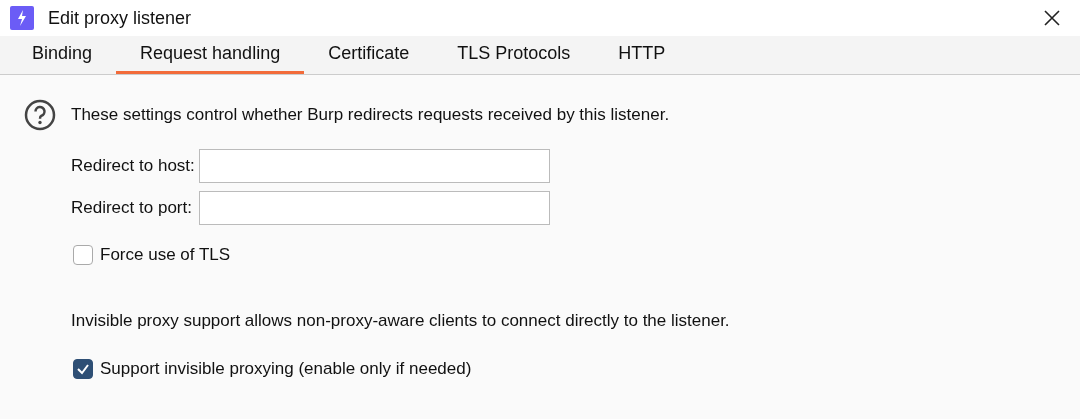  I want to click on lightning-icon, so click(22, 18).